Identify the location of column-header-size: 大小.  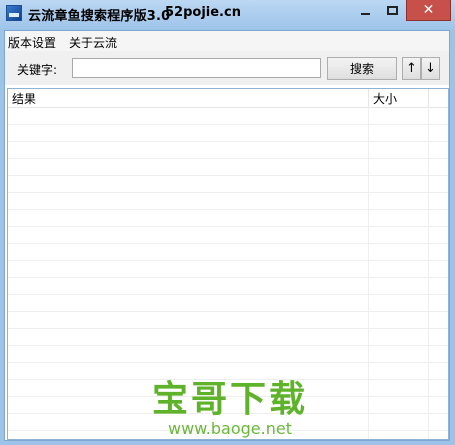
(385, 98).